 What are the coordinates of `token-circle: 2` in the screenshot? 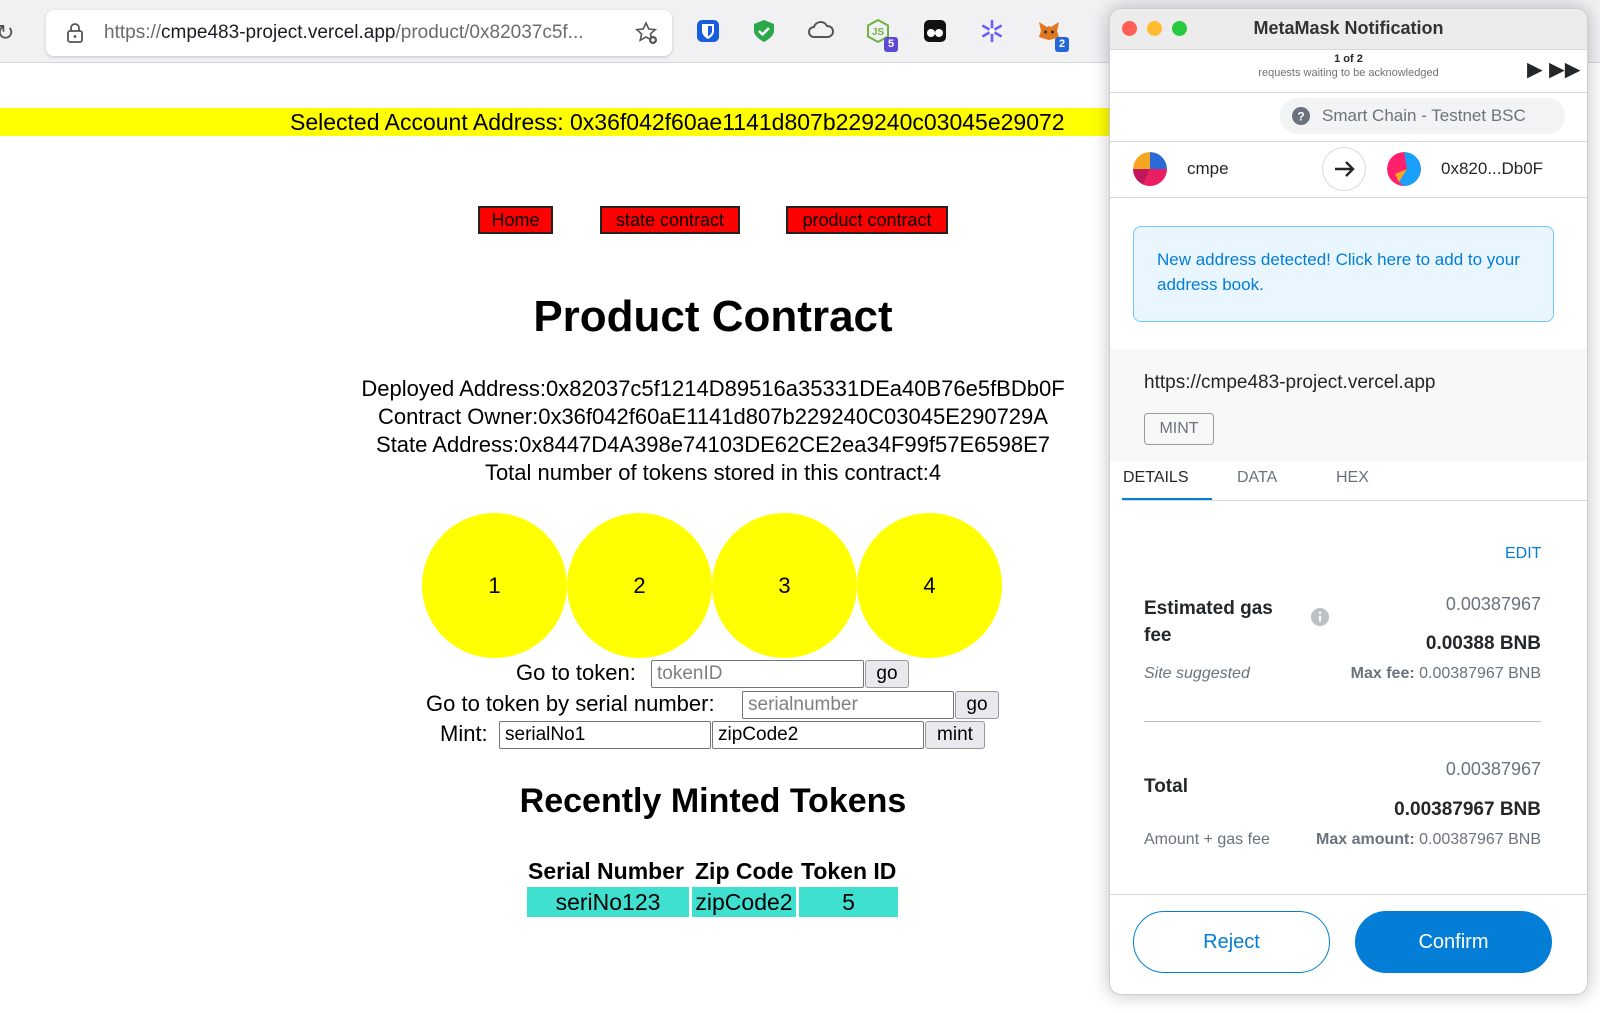 It's located at (639, 585).